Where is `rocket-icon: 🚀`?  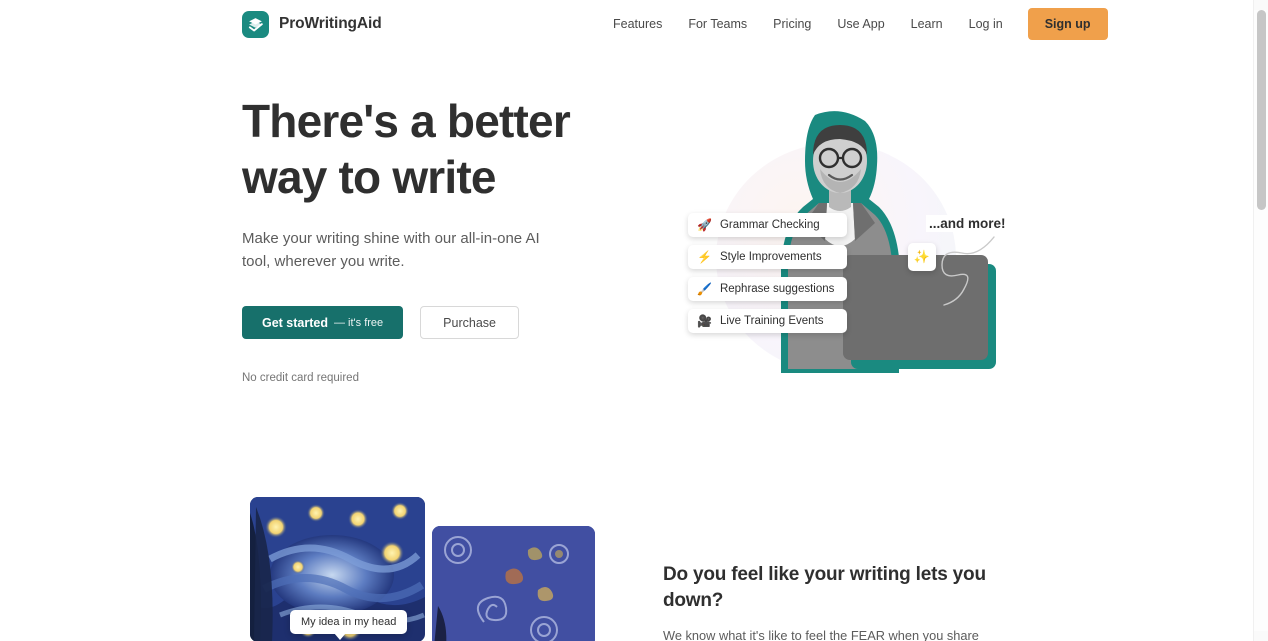
rocket-icon: 🚀 is located at coordinates (704, 225).